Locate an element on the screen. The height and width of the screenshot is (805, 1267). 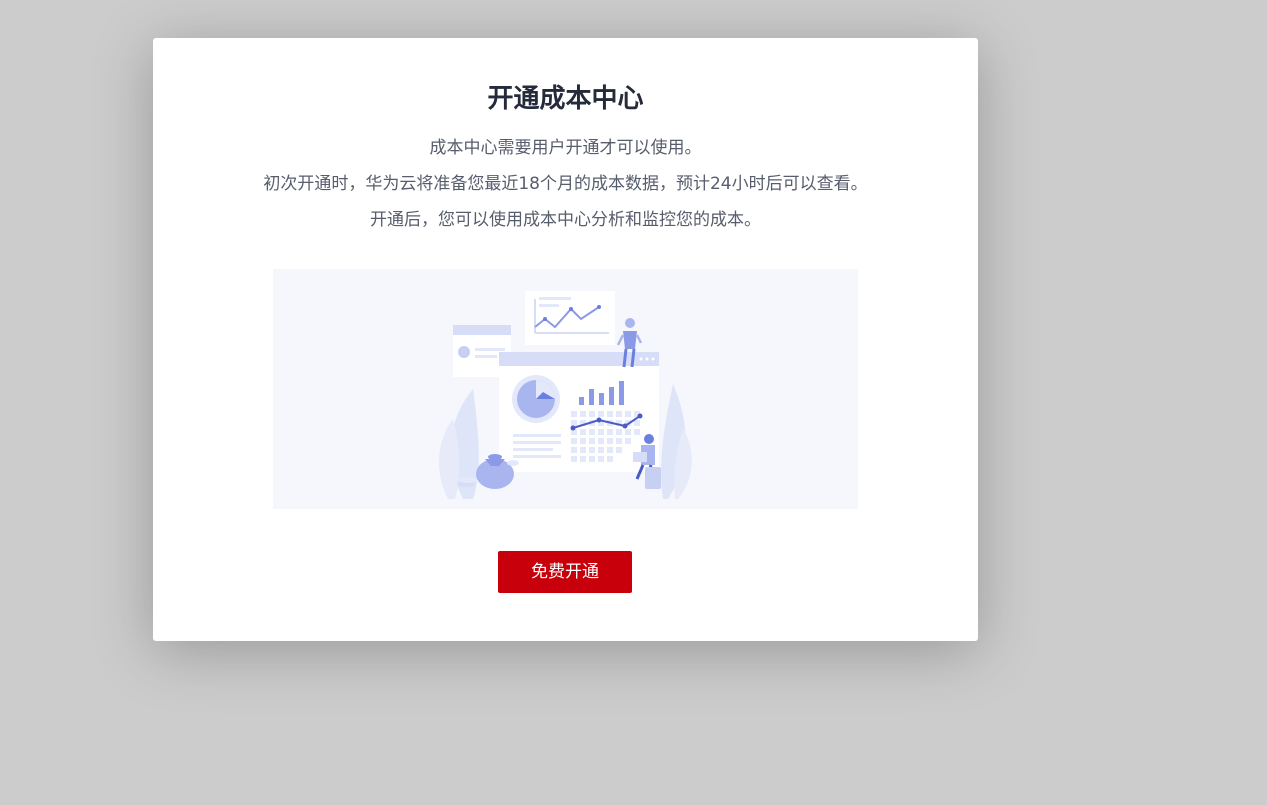
dialog-description-line-1: 成本中心需要用户开通才可以使用。 is located at coordinates (565, 148).